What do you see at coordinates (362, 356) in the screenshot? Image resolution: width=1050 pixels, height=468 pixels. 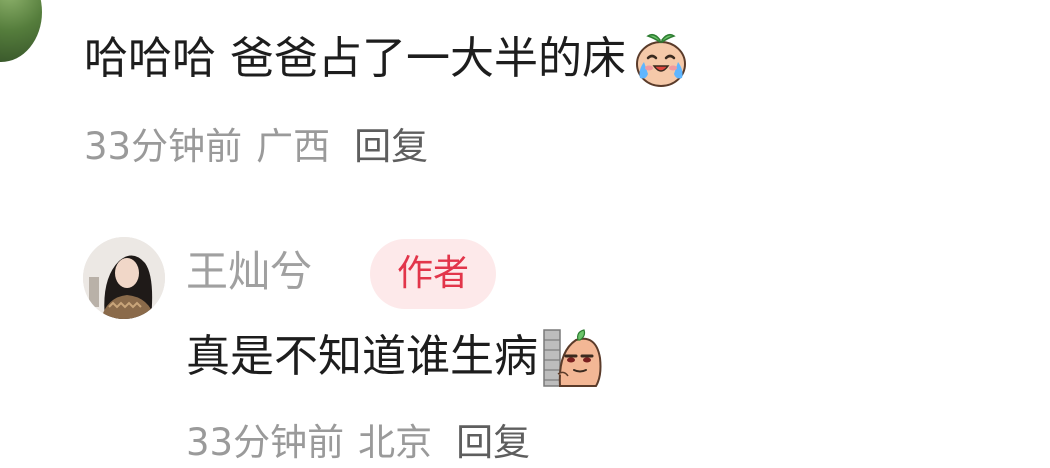 I see `reply-text: 真是不知道谁生病` at bounding box center [362, 356].